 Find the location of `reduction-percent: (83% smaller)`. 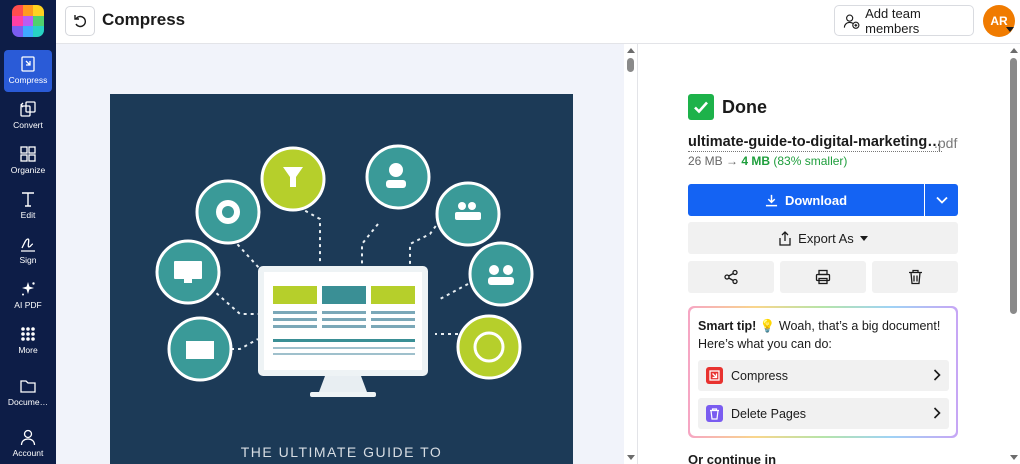

reduction-percent: (83% smaller) is located at coordinates (810, 161).